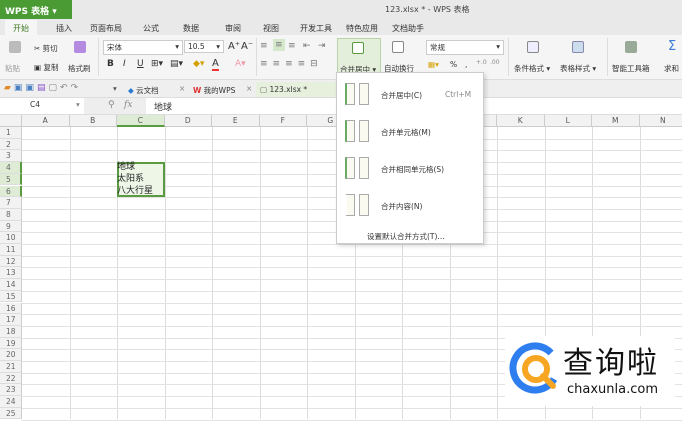 Image resolution: width=682 pixels, height=421 pixels. Describe the element at coordinates (296, 89) in the screenshot. I see `doc-tab-123xlsx: ▢ 123.xlsx *` at that location.